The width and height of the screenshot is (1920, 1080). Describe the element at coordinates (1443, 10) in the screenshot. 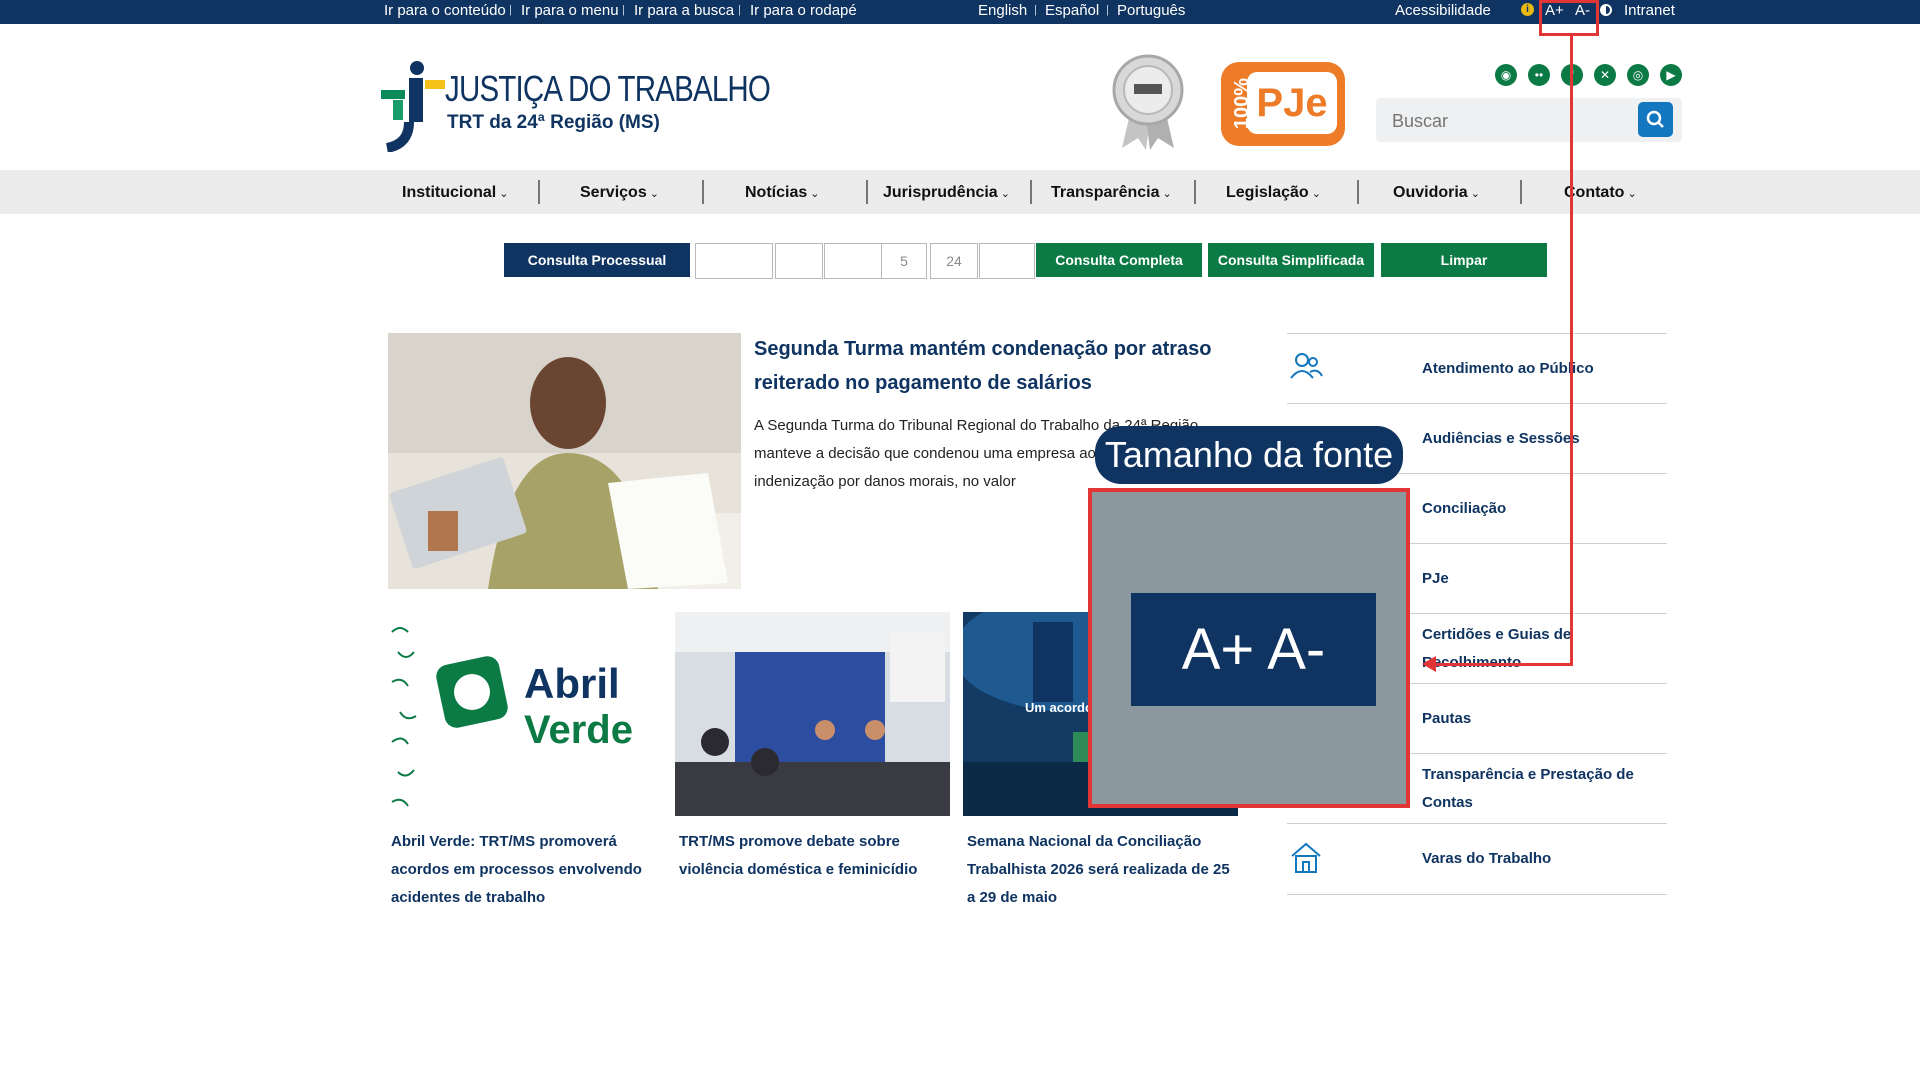

I see `accessibility-link: Acessibilidade` at that location.